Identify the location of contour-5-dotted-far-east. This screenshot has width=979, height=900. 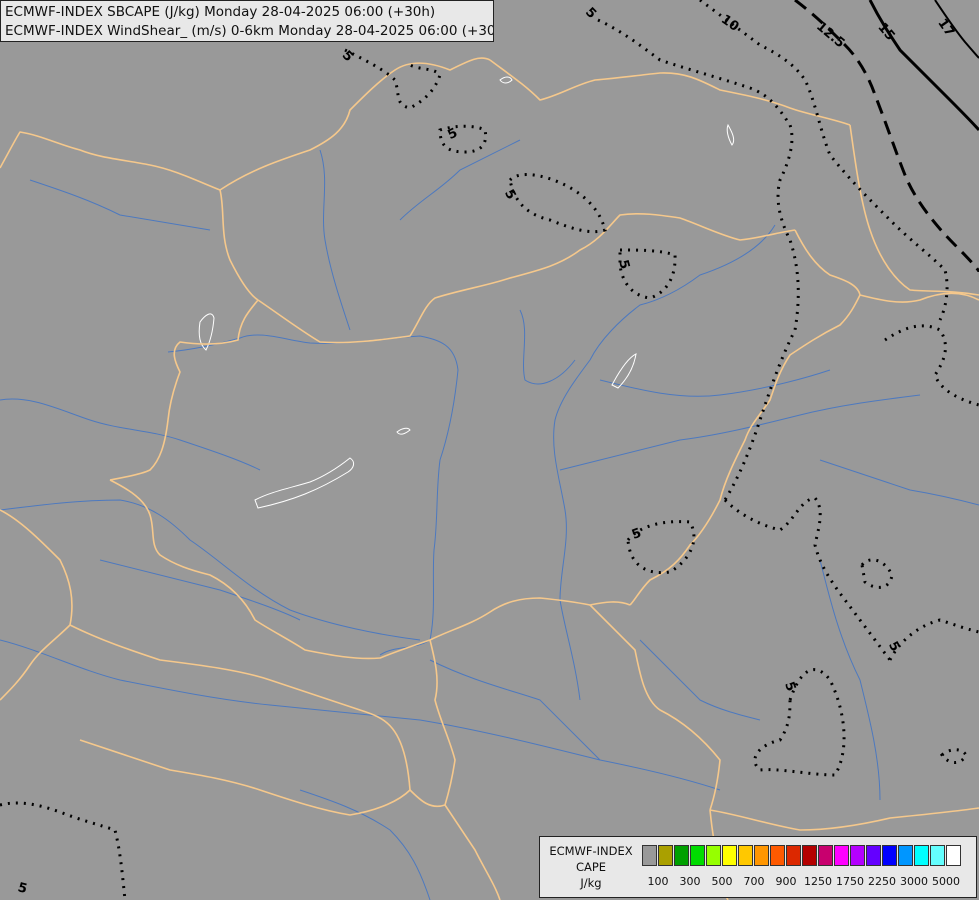
(933, 639).